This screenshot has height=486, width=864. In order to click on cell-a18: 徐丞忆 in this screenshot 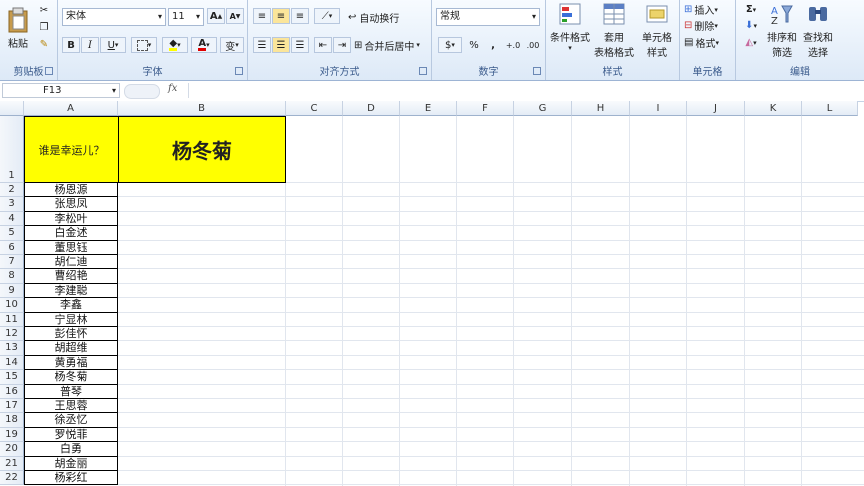, I will do `click(71, 420)`.